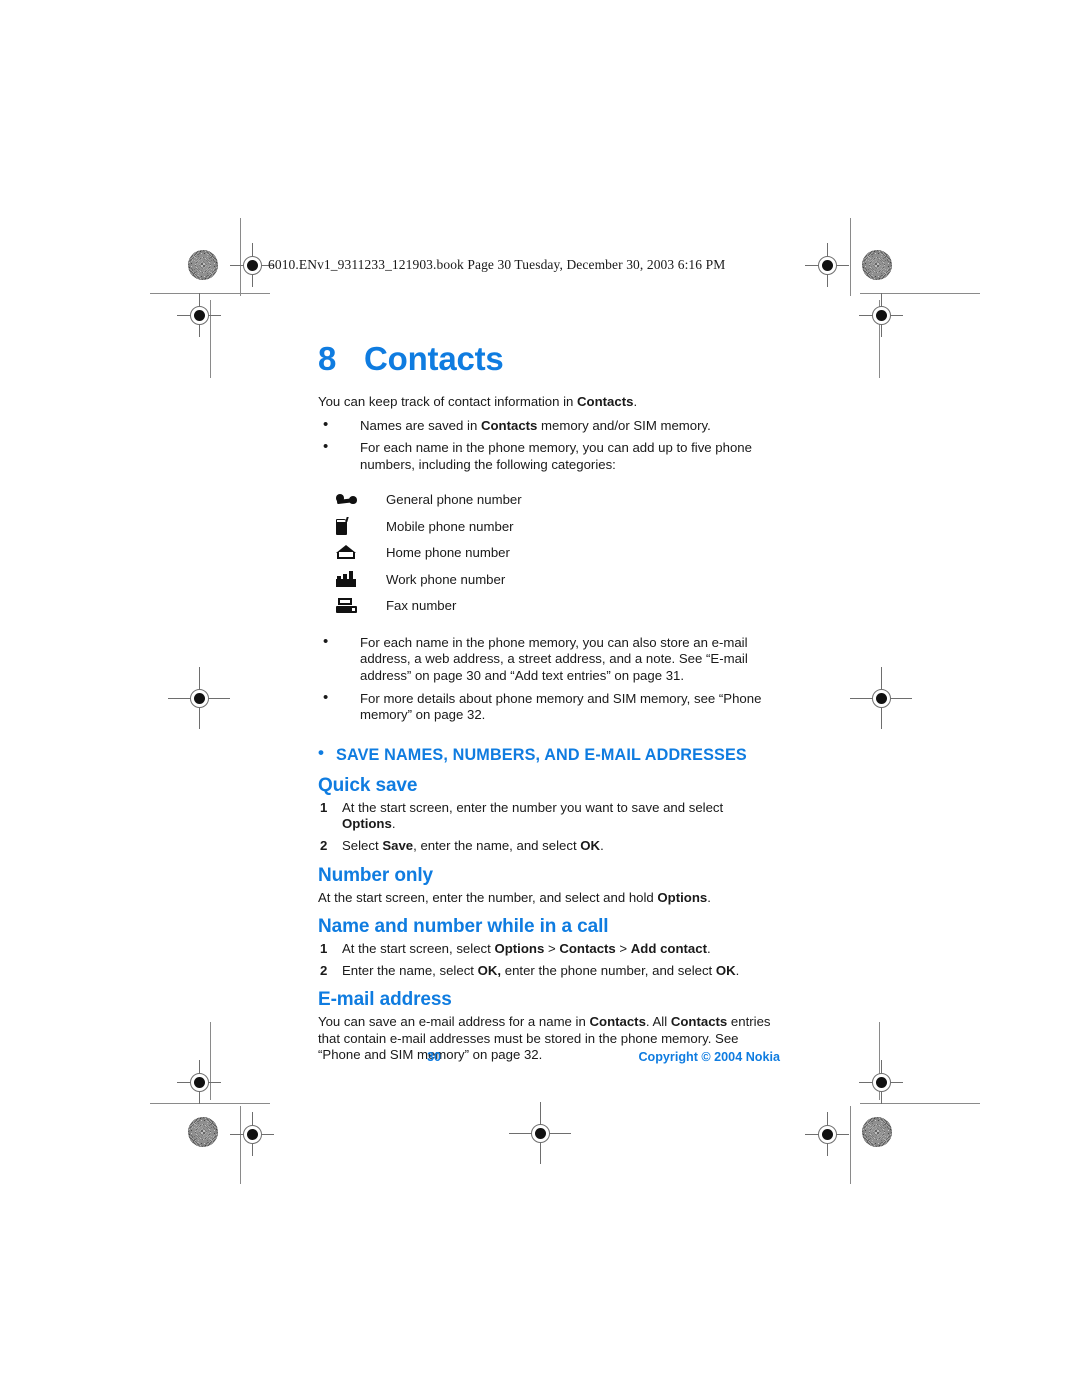 The image size is (1080, 1397). What do you see at coordinates (362, 845) in the screenshot?
I see `plain-text: Select` at bounding box center [362, 845].